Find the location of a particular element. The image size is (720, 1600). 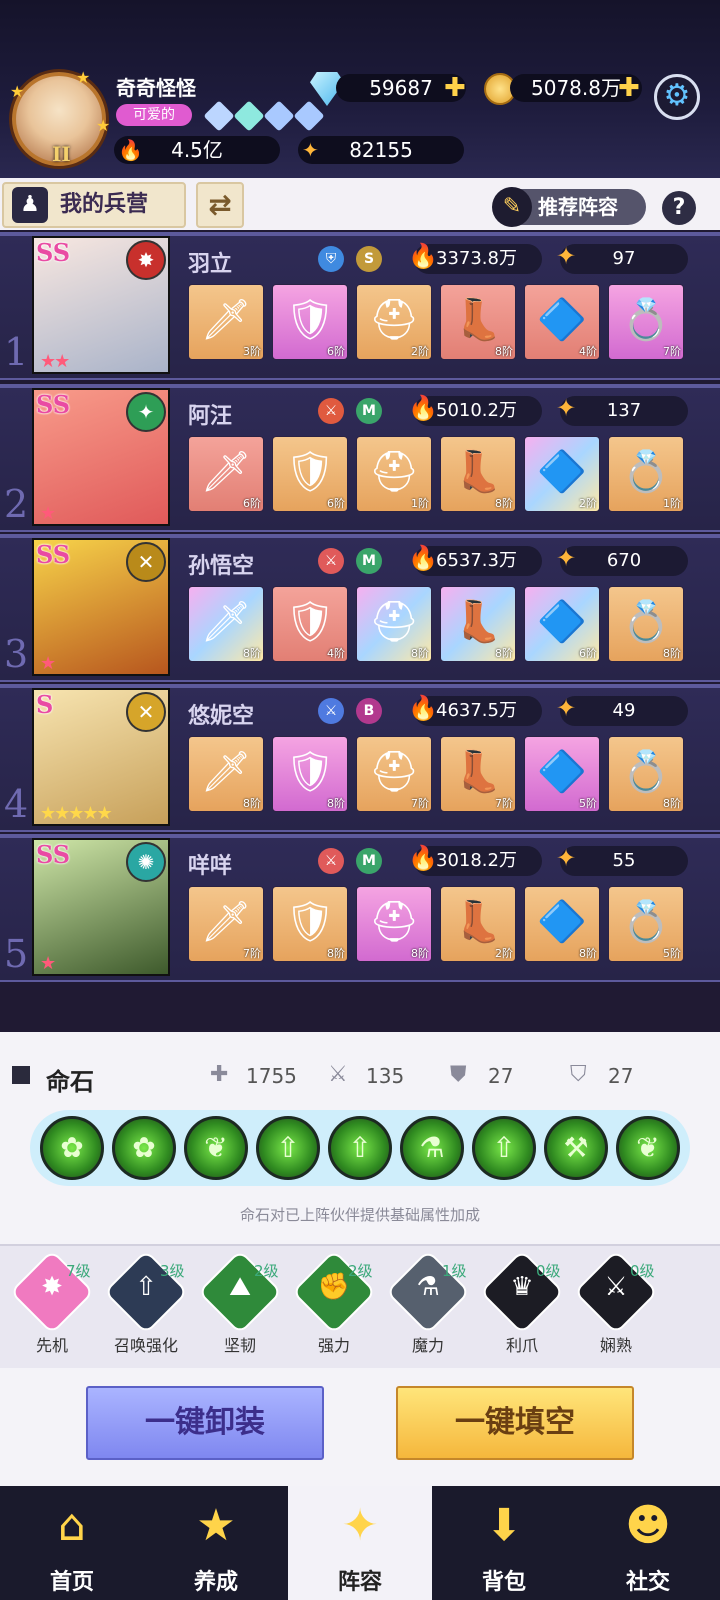

hero-power-value: 4637.5万 is located at coordinates (476, 710).